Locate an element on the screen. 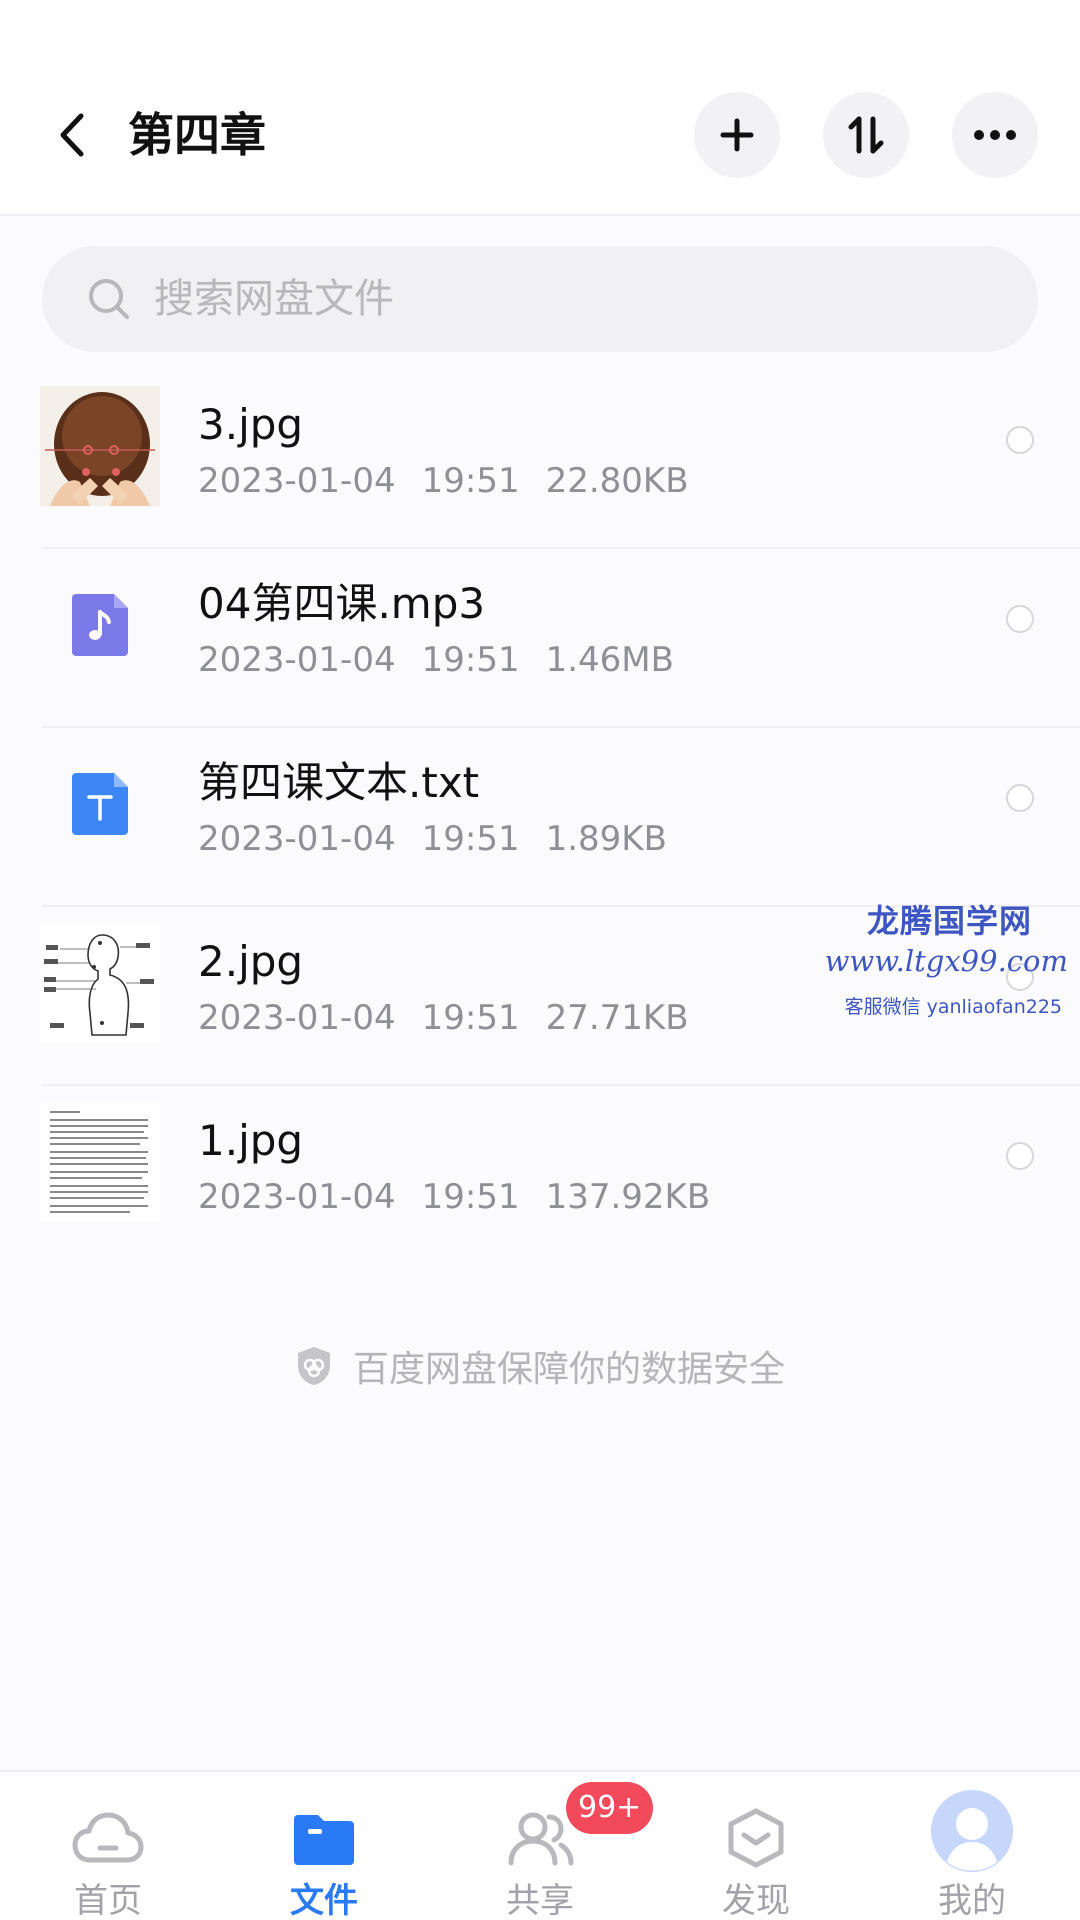 The image size is (1080, 1920). file-row: 第四课文本.txt 2023-01-04 19:51 1.89KB is located at coordinates (540, 817).